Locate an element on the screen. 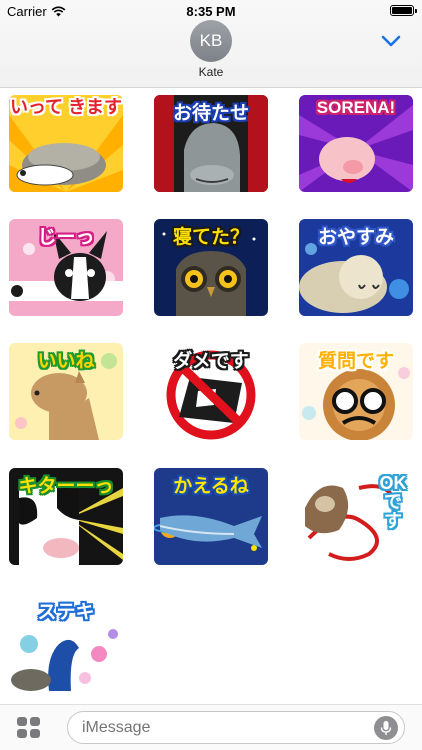  status-time: 8:35 PM is located at coordinates (211, 11).